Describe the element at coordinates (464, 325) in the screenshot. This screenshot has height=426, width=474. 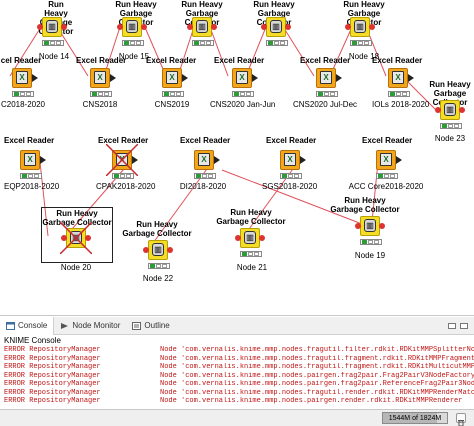
I see `maximize-button` at that location.